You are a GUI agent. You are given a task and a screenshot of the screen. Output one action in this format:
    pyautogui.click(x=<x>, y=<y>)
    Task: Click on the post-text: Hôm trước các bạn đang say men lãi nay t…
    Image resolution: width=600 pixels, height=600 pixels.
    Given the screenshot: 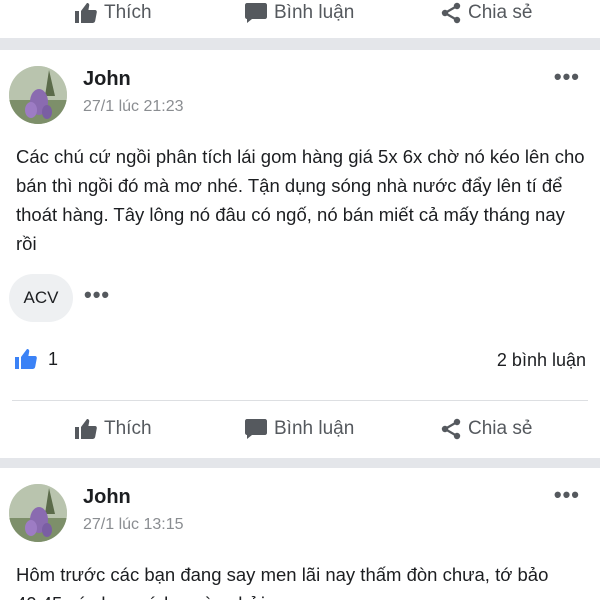 What is the action you would take?
    pyautogui.click(x=282, y=582)
    